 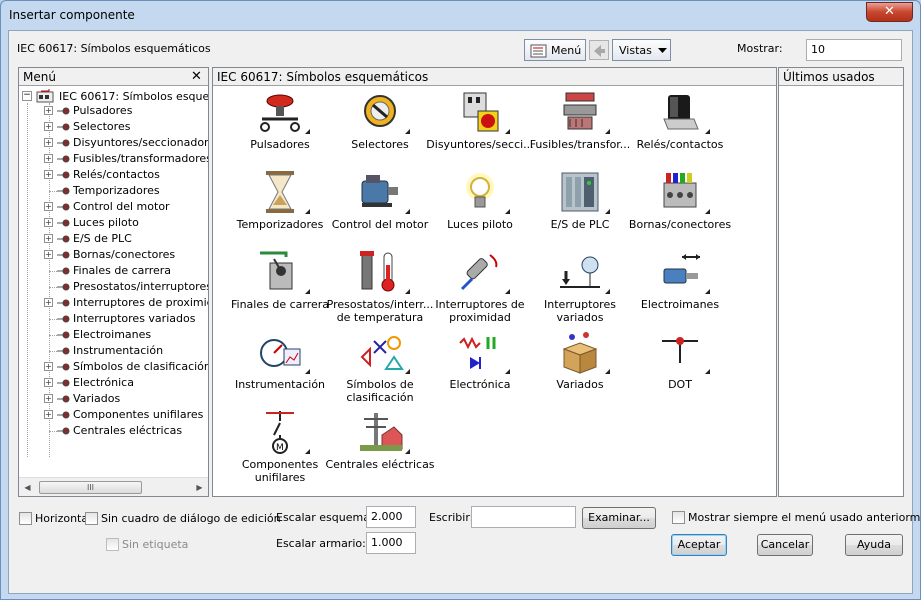 I want to click on collapse-root-icon: −, so click(x=27, y=96).